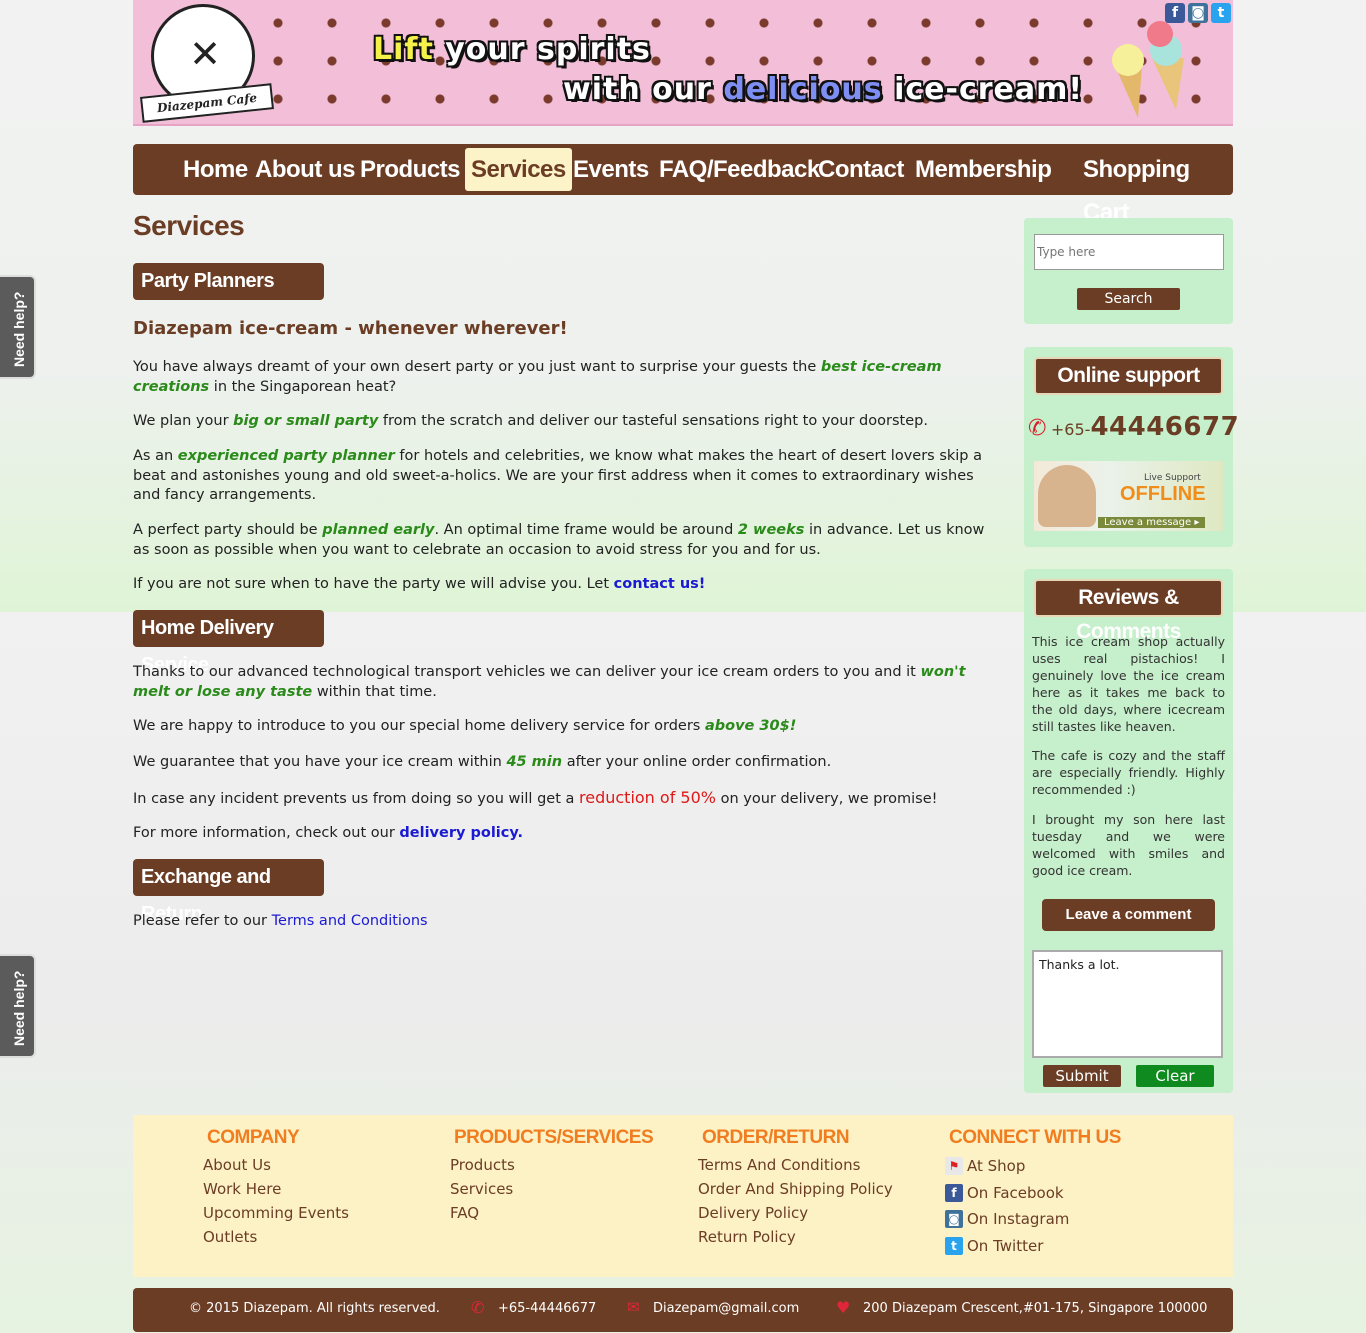 Image resolution: width=1366 pixels, height=1333 pixels. What do you see at coordinates (403, 49) in the screenshot?
I see `slogan-highlight-1: Lift` at bounding box center [403, 49].